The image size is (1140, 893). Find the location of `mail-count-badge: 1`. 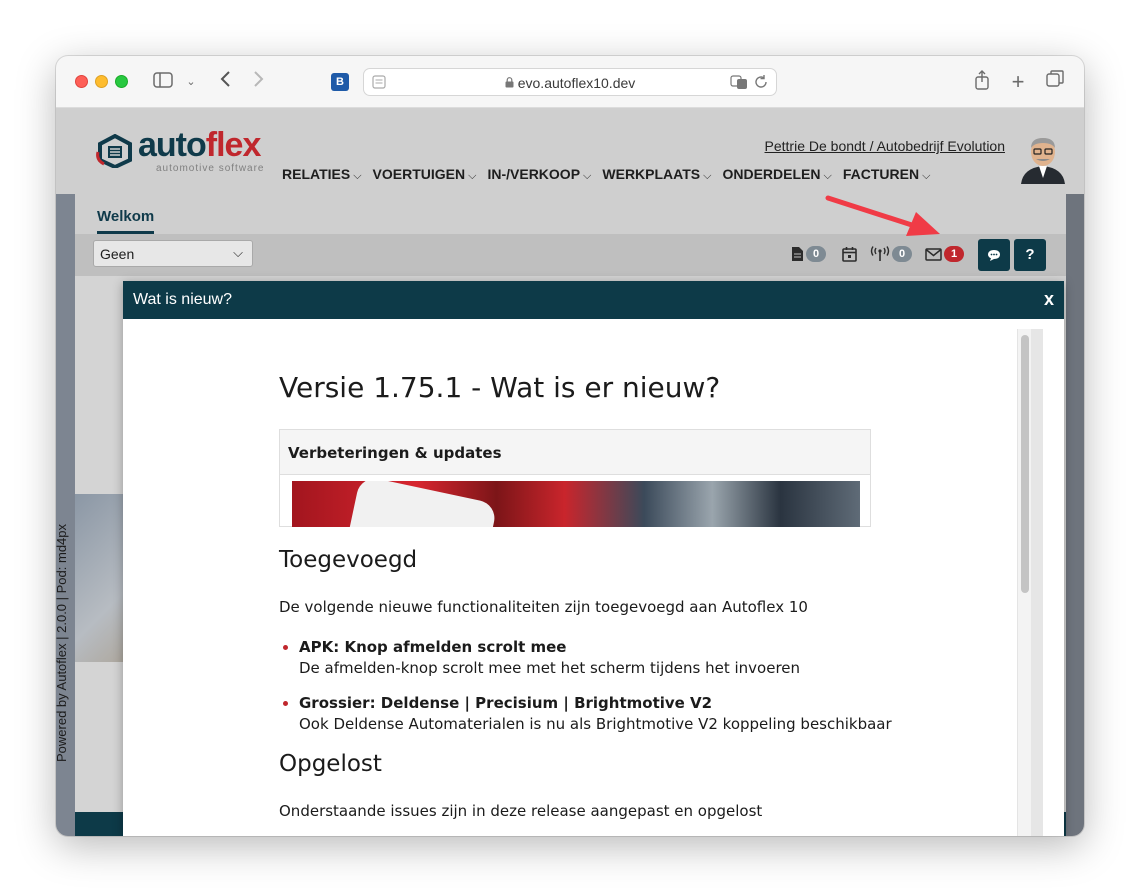

mail-count-badge: 1 is located at coordinates (954, 254).